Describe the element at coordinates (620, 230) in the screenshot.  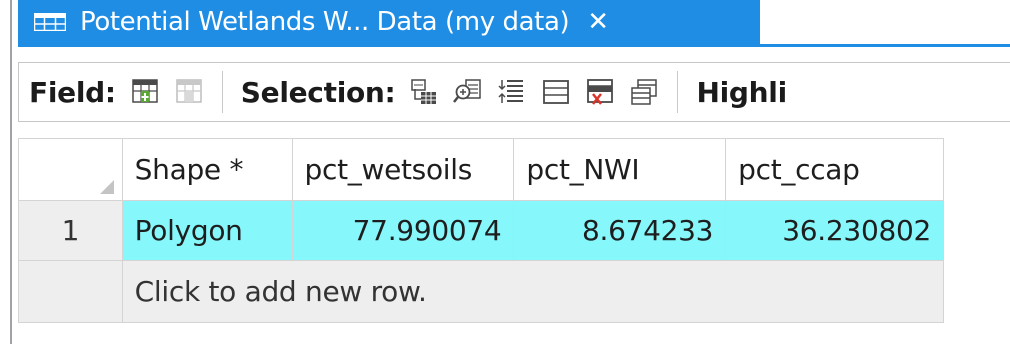
I see `table-cell: 8.674233` at that location.